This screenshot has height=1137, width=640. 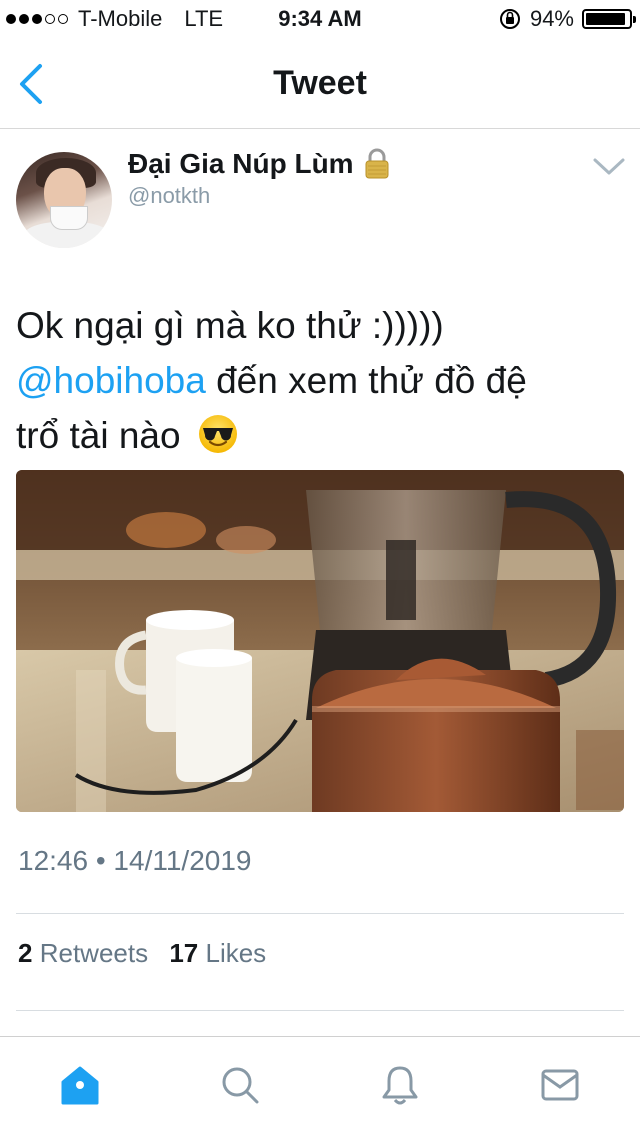 I want to click on author-avatar, so click(x=64, y=200).